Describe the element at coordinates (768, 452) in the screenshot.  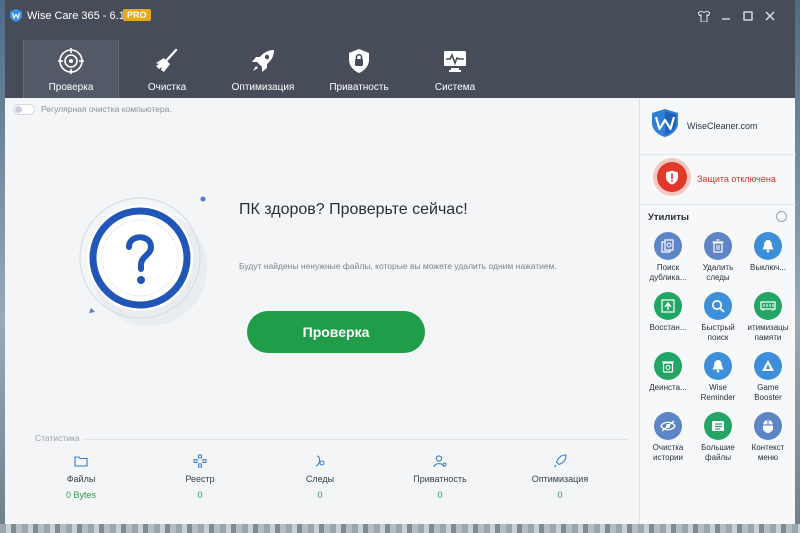
I see `tool-label: Контекст меню` at that location.